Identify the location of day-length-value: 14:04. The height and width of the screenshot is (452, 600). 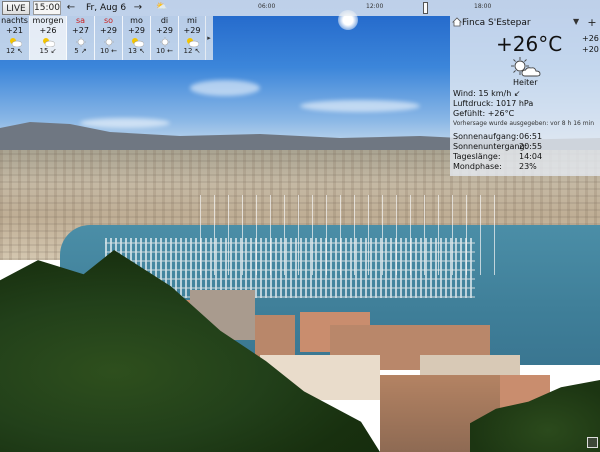
(531, 156).